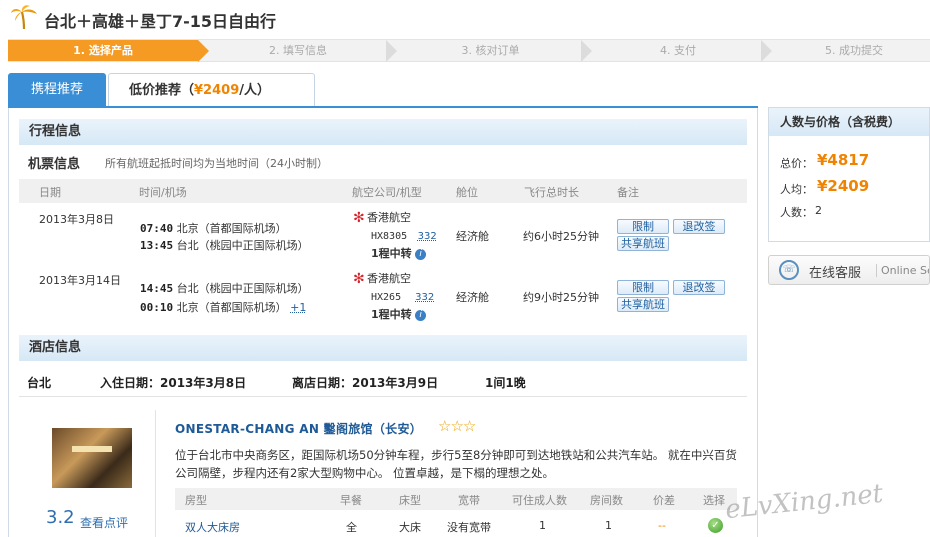  Describe the element at coordinates (103, 50) in the screenshot. I see `step-select-product: 1. 选择产品` at that location.